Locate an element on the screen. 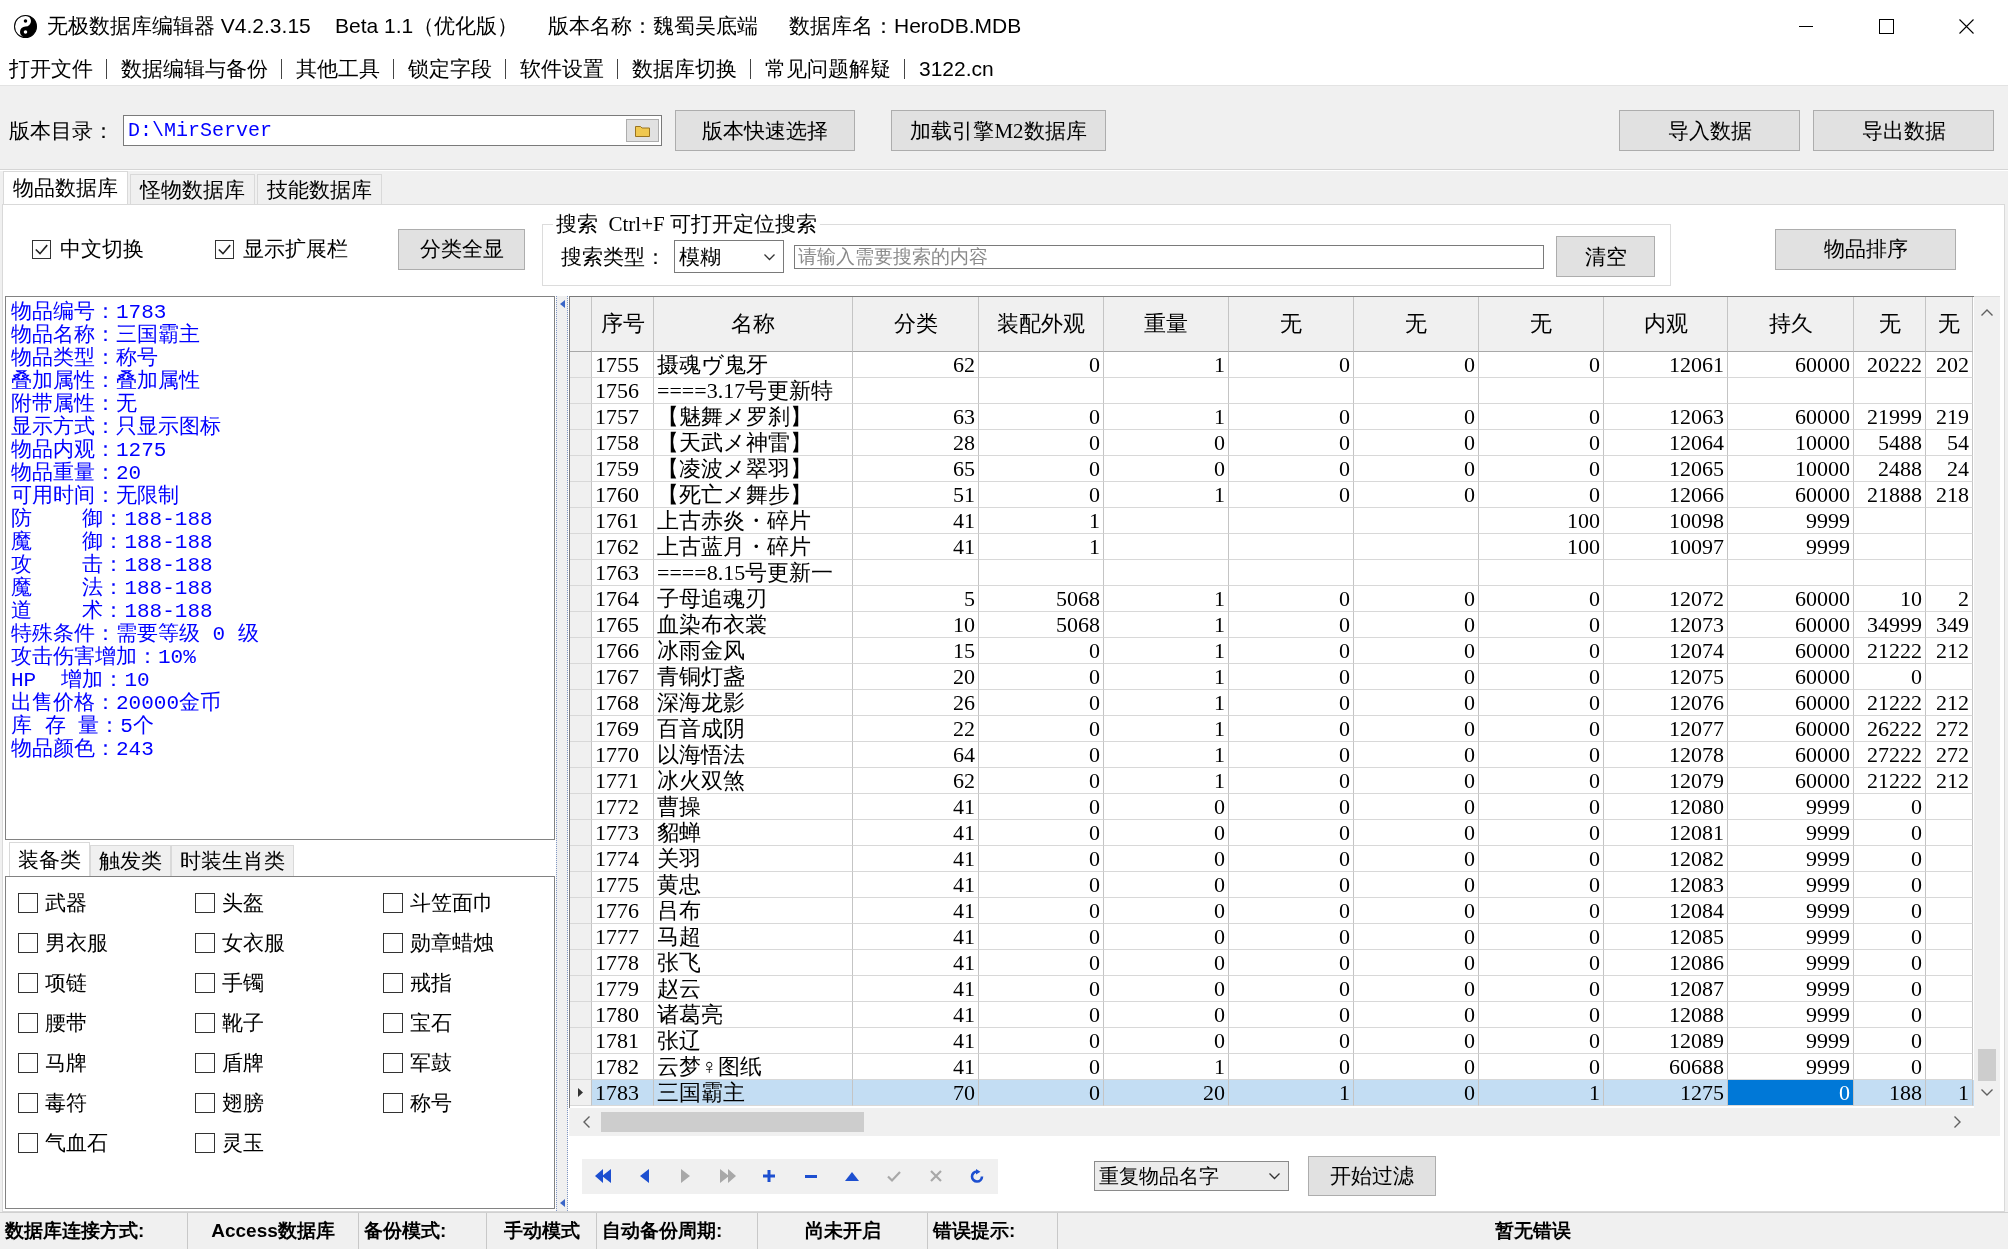 The height and width of the screenshot is (1249, 2008). column-header: 序号 is located at coordinates (623, 324).